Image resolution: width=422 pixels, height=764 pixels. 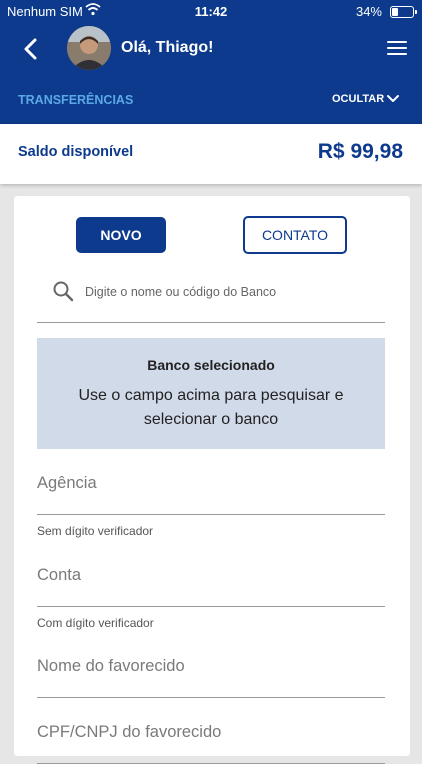 What do you see at coordinates (360, 151) in the screenshot?
I see `balance-value: R$ 99,98` at bounding box center [360, 151].